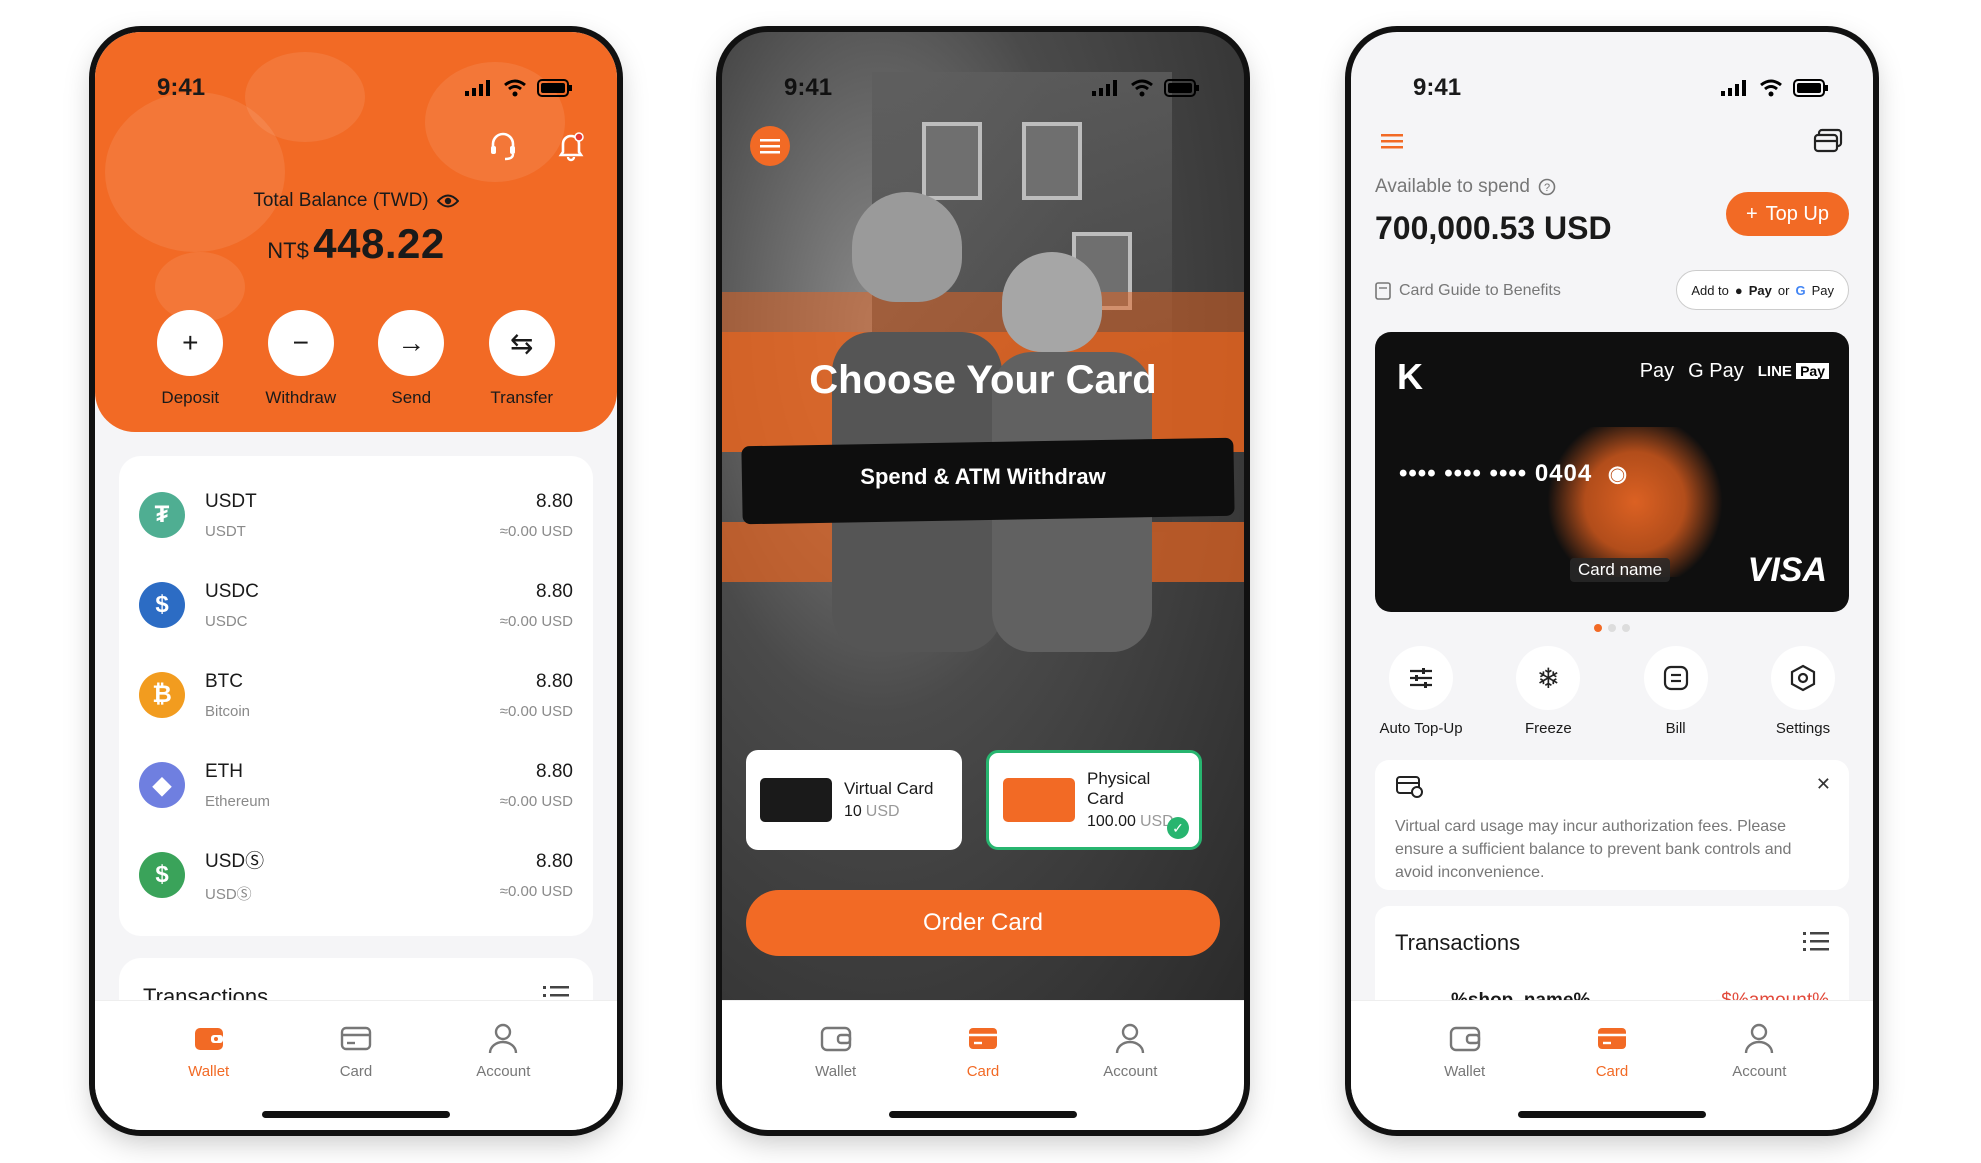 The height and width of the screenshot is (1163, 1981). What do you see at coordinates (571, 146) in the screenshot?
I see `notification-bell-icon` at bounding box center [571, 146].